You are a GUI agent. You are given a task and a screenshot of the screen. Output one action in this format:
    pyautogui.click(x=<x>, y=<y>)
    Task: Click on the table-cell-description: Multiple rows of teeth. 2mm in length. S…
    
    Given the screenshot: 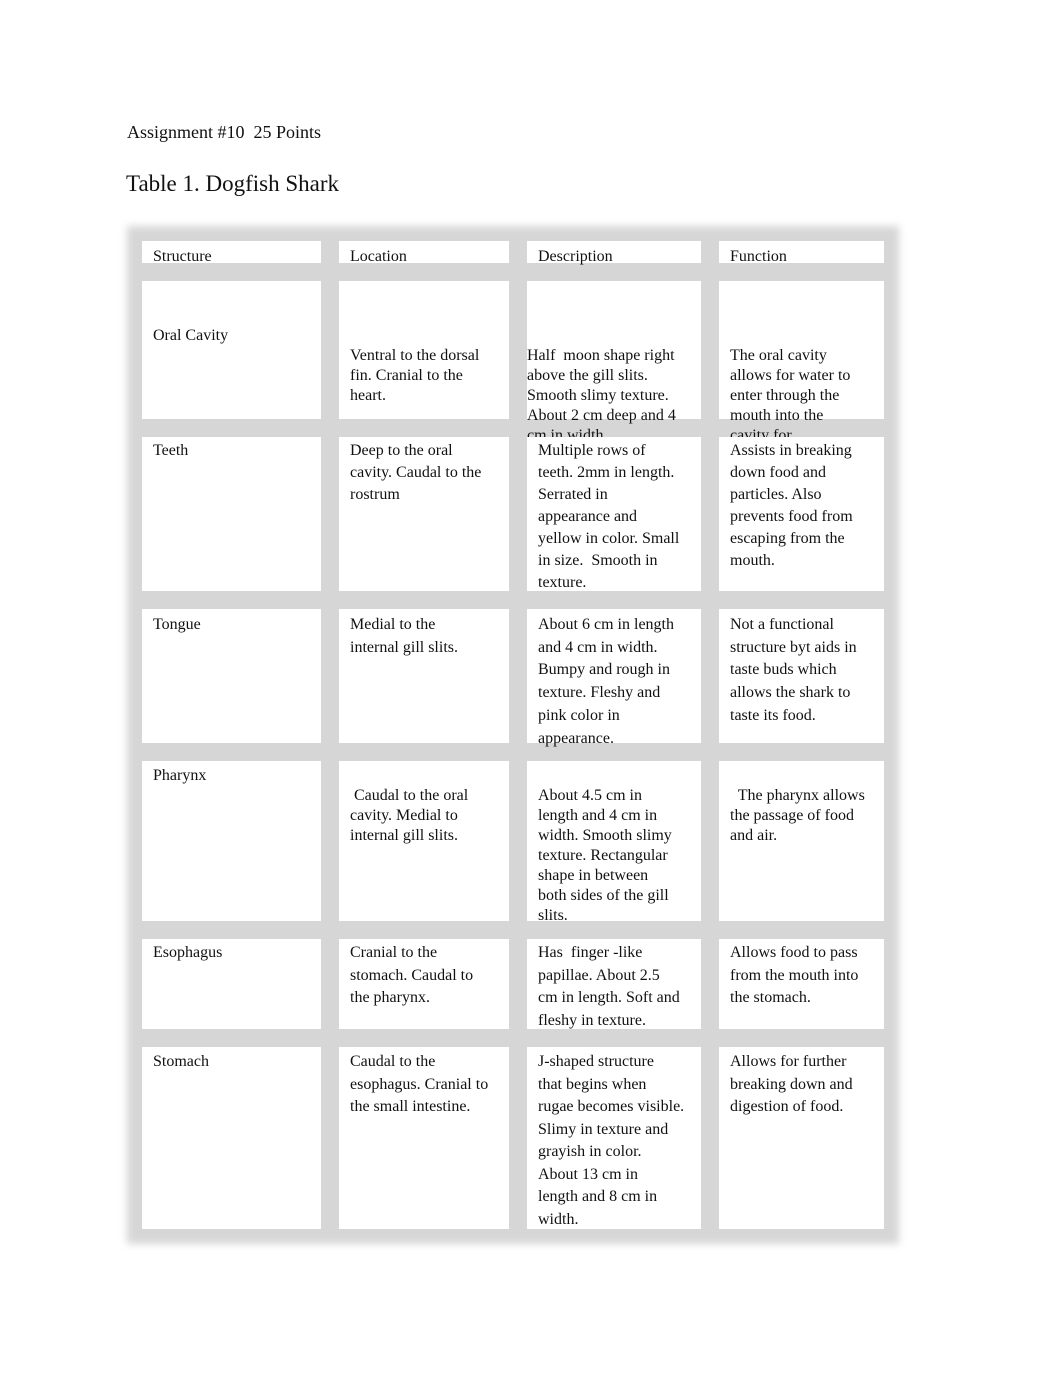 What is the action you would take?
    pyautogui.click(x=614, y=514)
    